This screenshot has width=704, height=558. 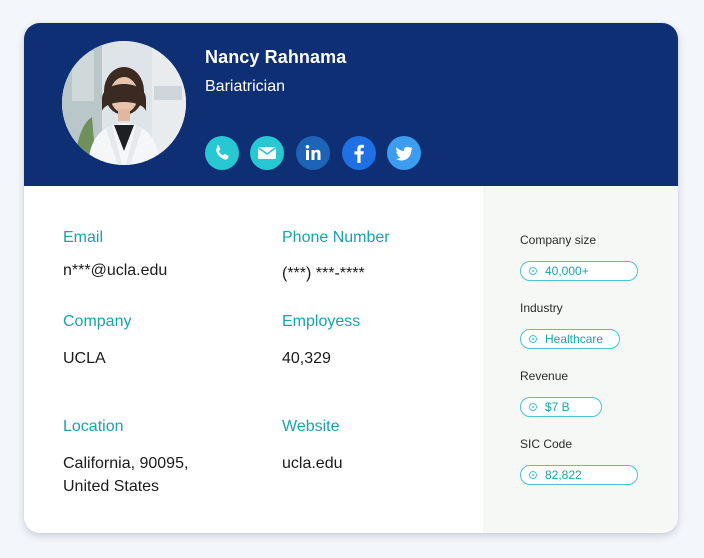 I want to click on location-label: Location, so click(x=93, y=426).